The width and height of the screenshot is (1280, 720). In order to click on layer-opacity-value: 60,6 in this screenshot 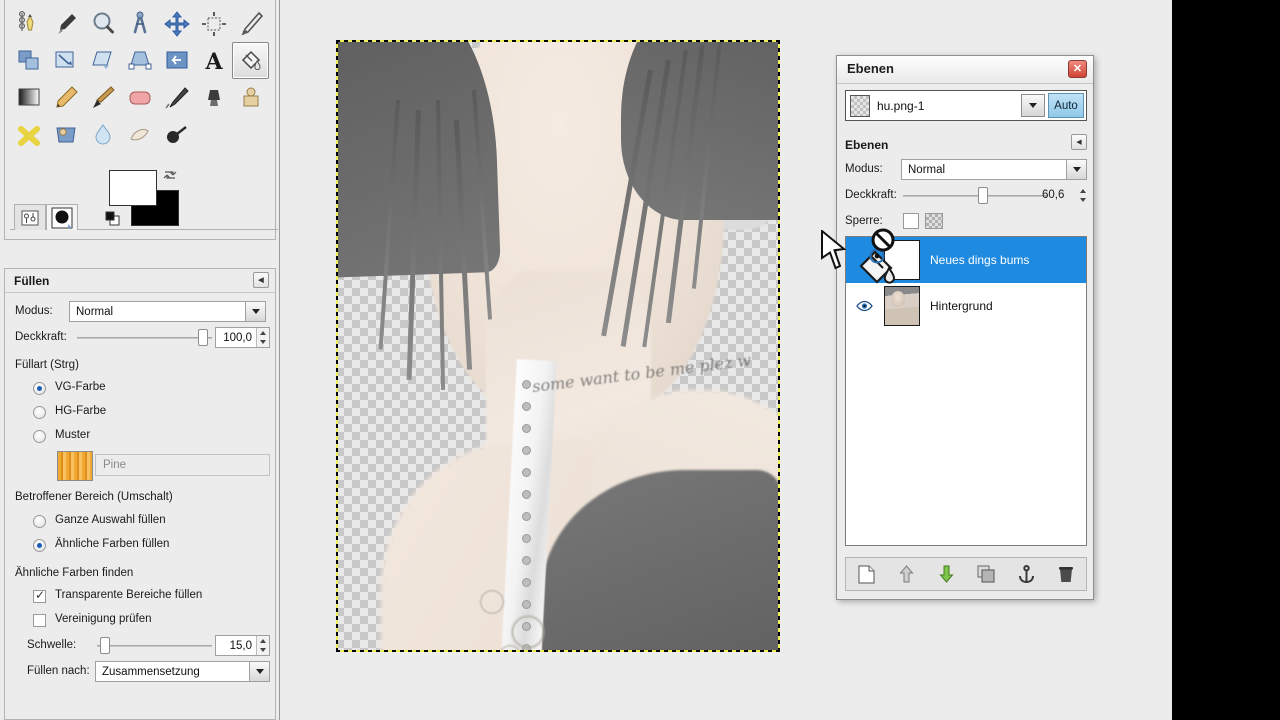, I will do `click(1053, 195)`.